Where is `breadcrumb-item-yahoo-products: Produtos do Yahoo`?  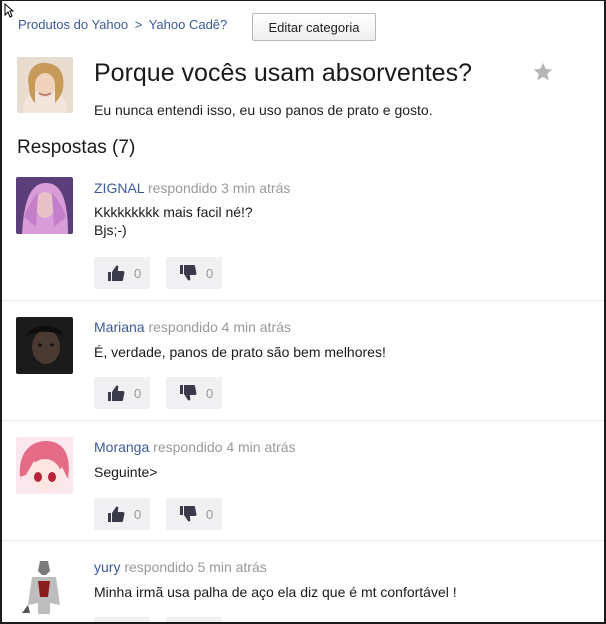 breadcrumb-item-yahoo-products: Produtos do Yahoo is located at coordinates (73, 24).